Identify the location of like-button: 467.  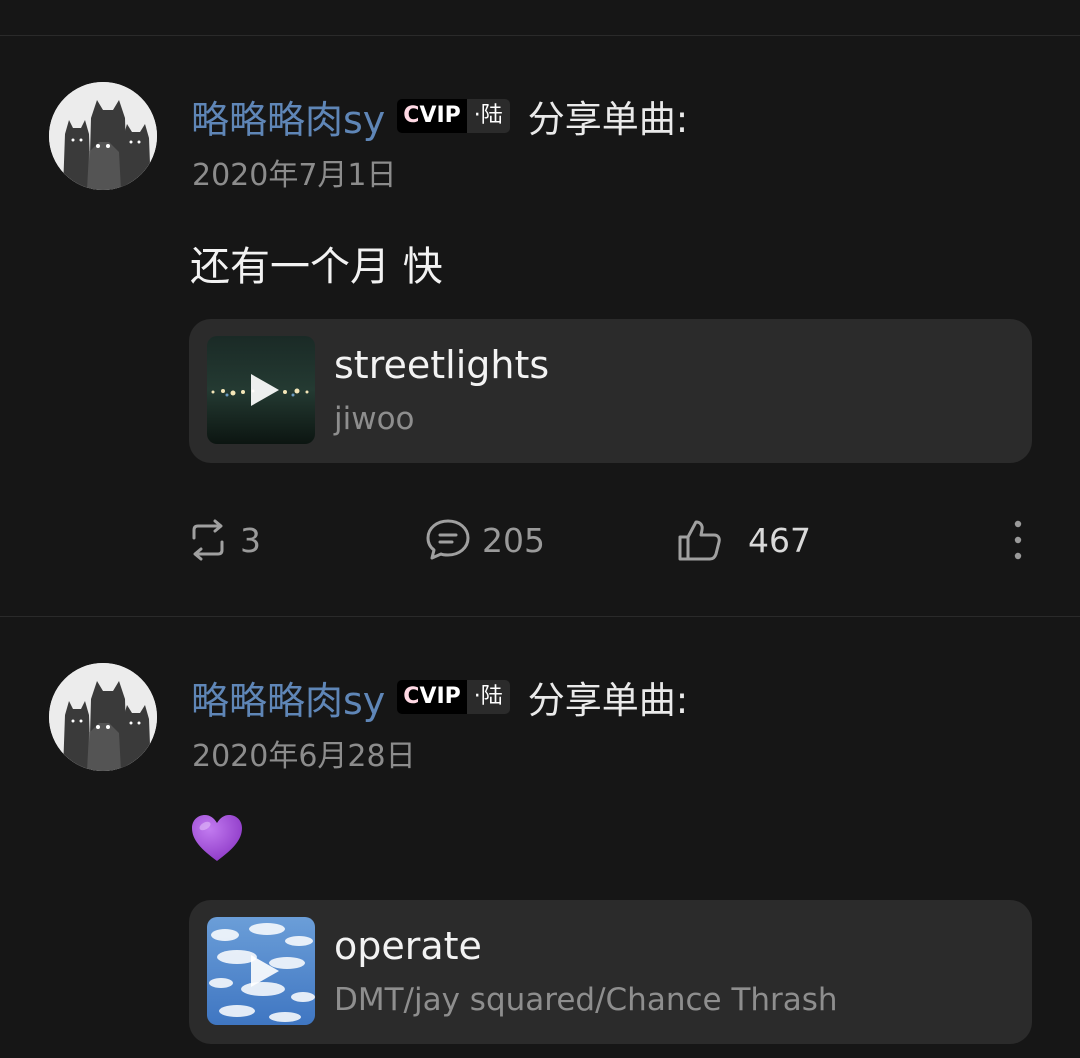
(743, 540).